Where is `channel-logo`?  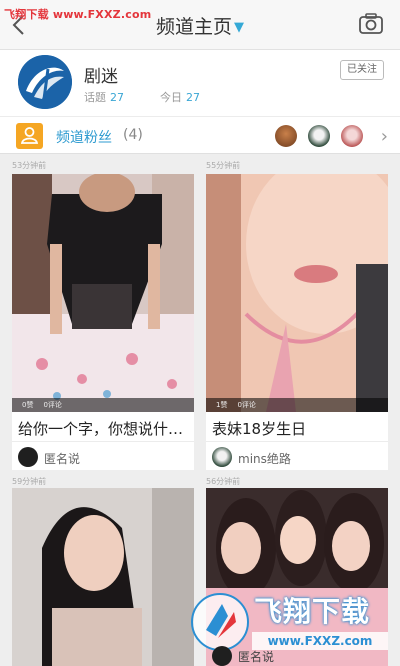
channel-logo is located at coordinates (45, 82).